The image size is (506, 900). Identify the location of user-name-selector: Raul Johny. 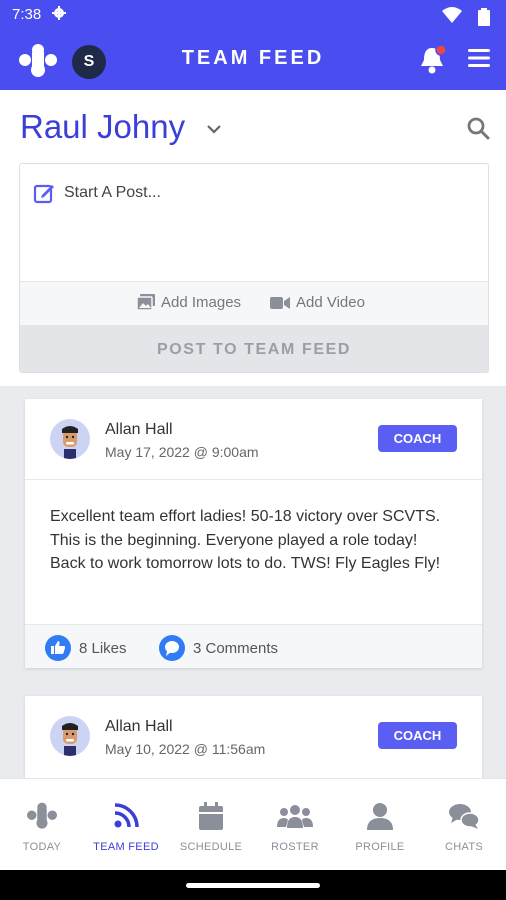
(102, 127).